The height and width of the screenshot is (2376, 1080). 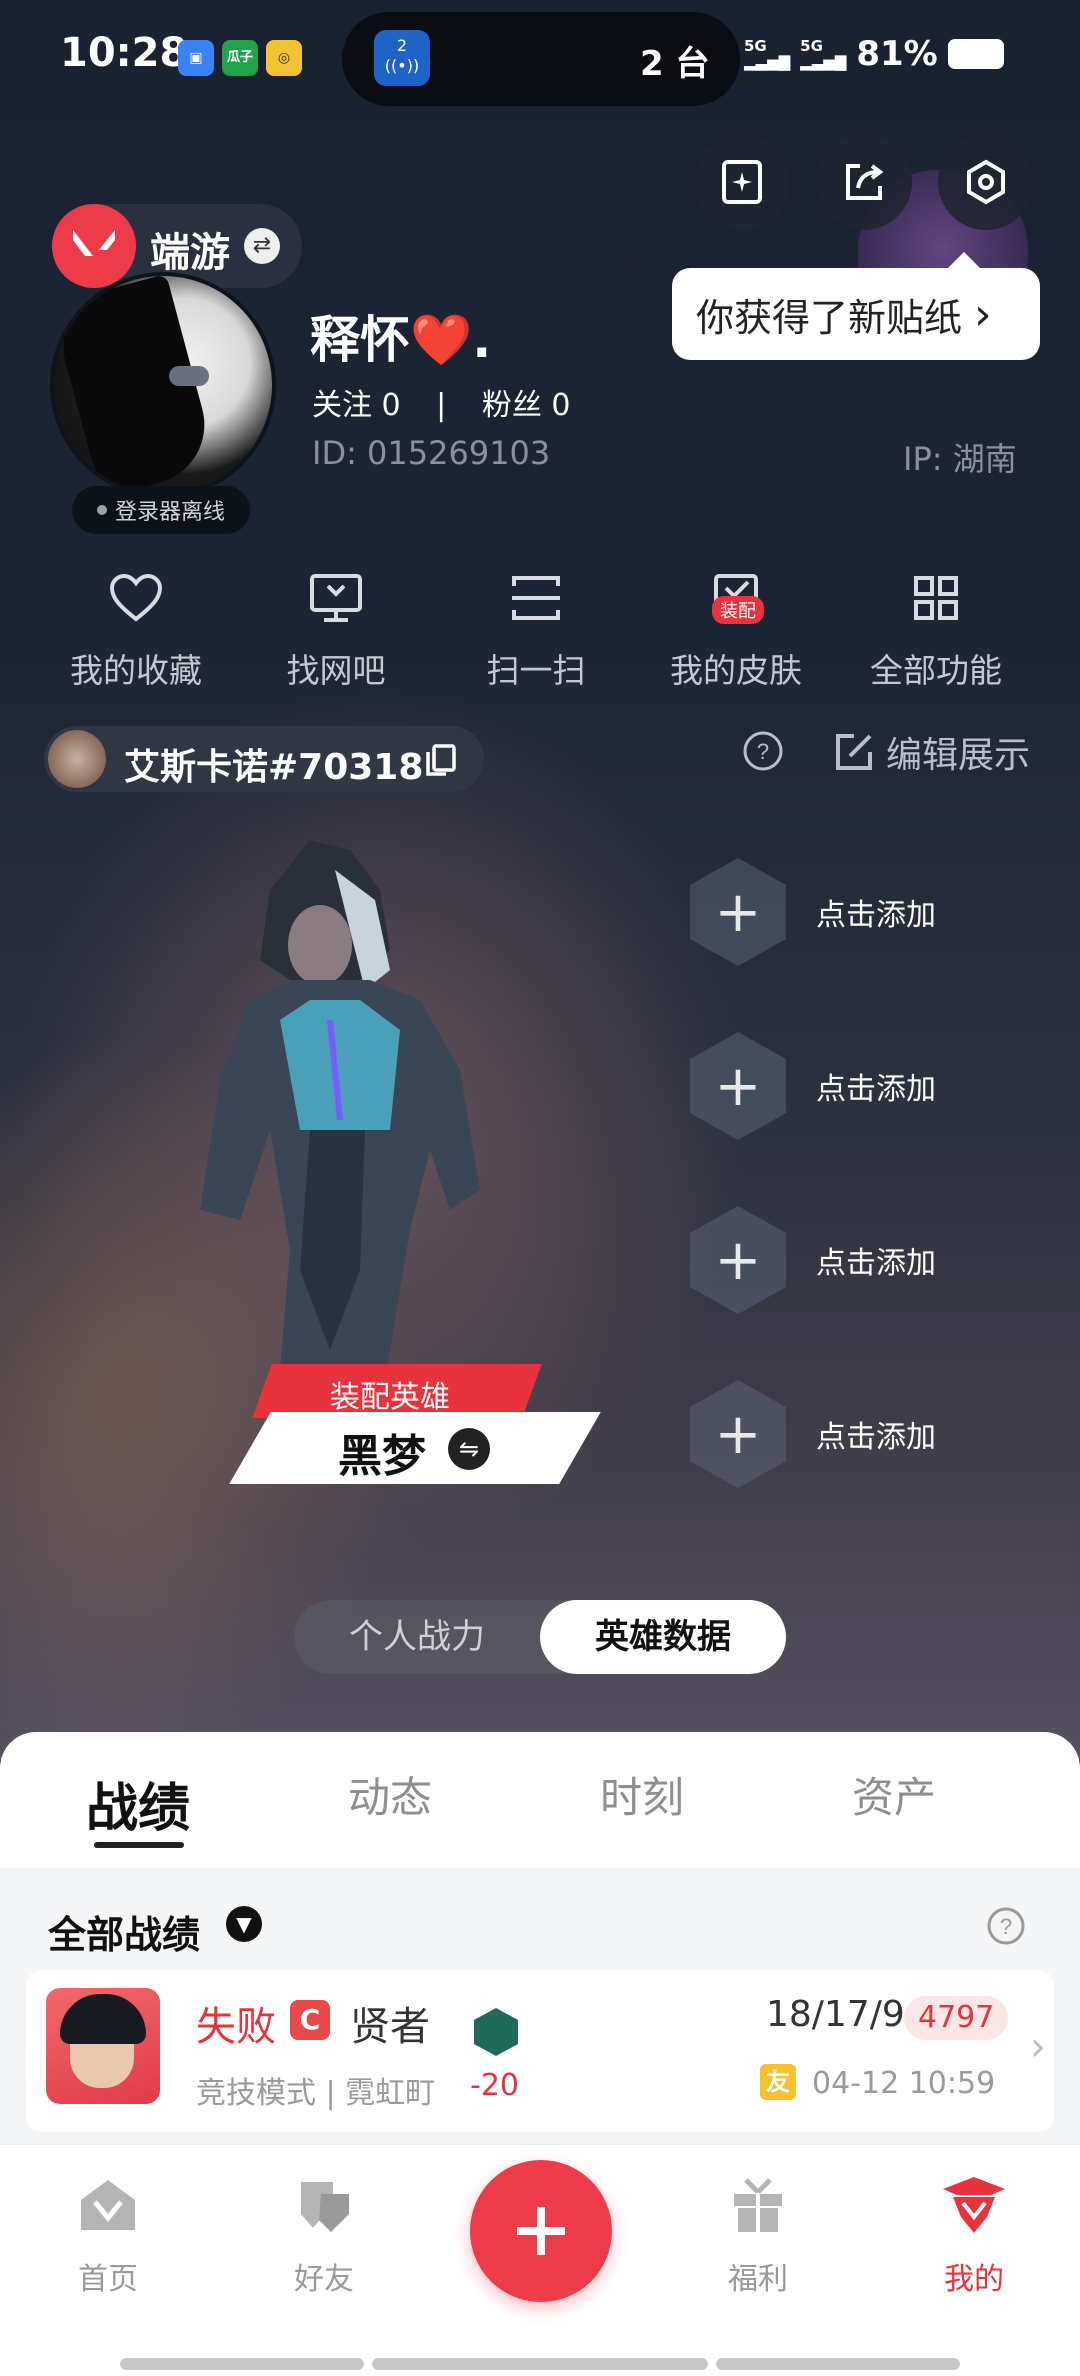 I want to click on status-time: 10:28, so click(x=124, y=53).